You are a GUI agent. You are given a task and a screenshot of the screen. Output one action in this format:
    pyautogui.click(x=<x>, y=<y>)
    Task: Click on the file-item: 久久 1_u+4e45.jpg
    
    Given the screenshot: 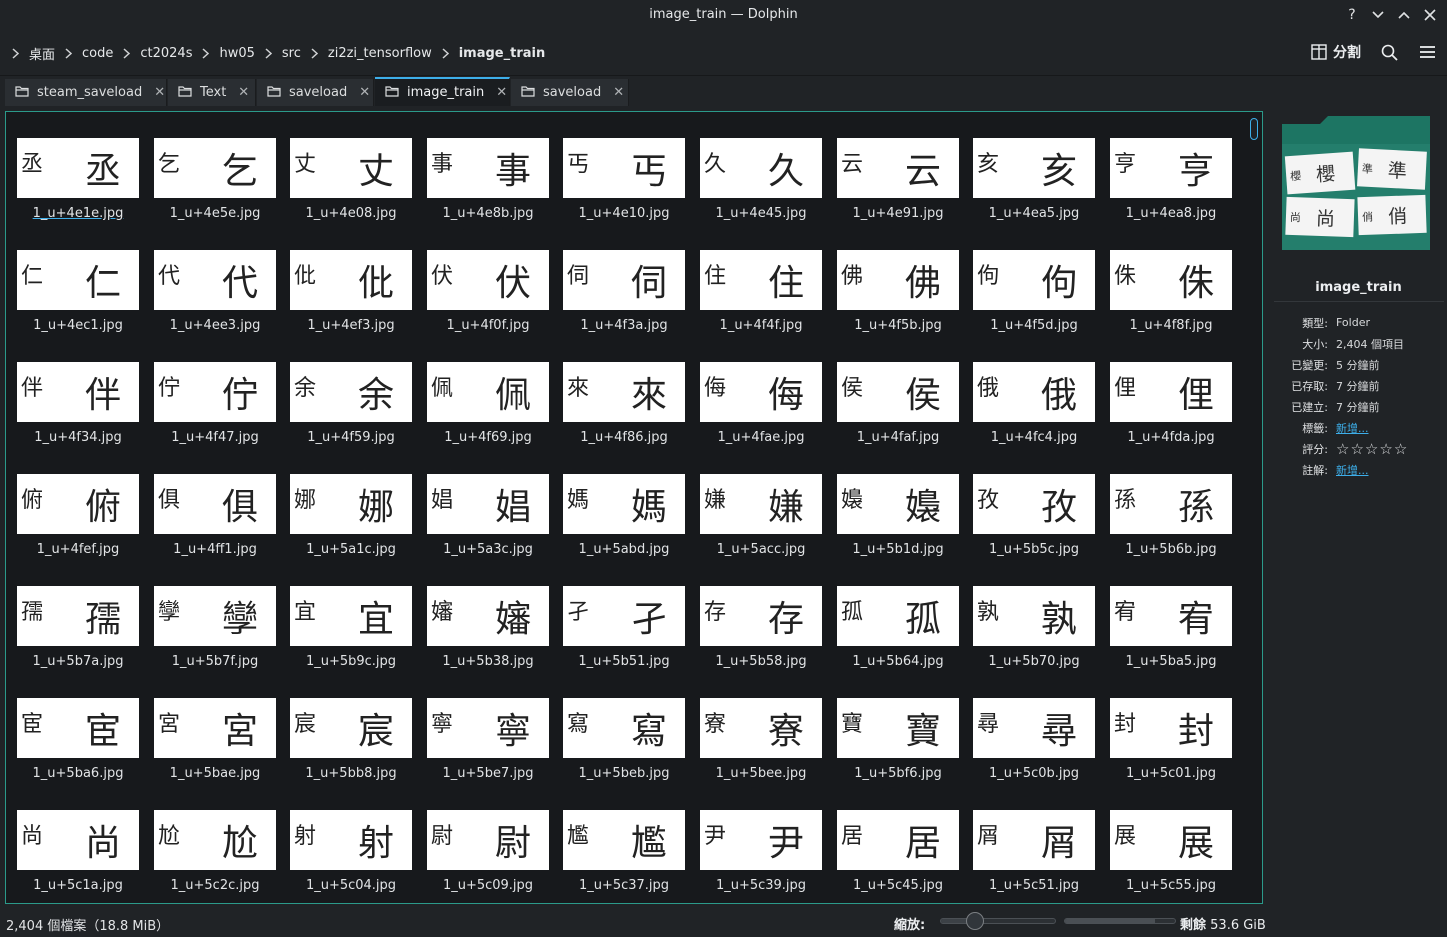 What is the action you would take?
    pyautogui.click(x=761, y=188)
    